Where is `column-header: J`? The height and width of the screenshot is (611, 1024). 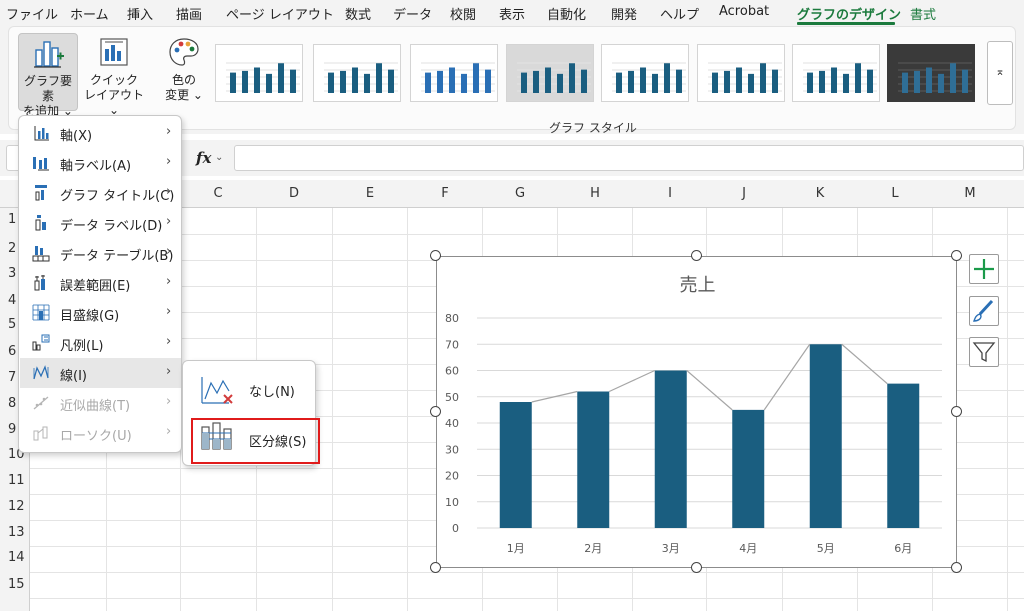
column-header: J is located at coordinates (744, 193).